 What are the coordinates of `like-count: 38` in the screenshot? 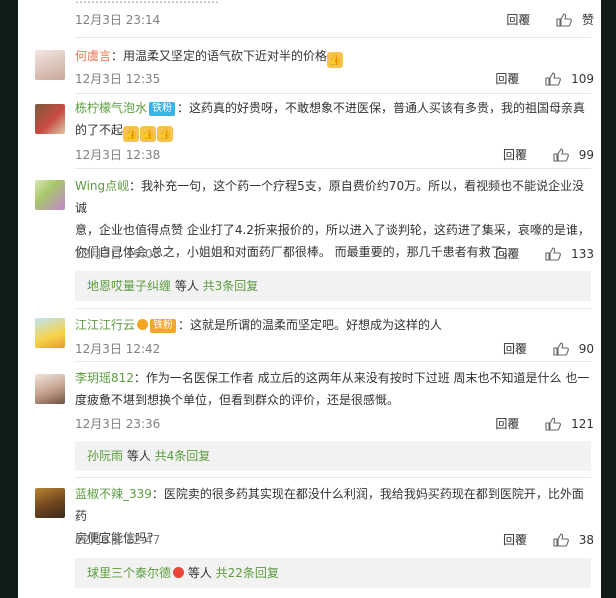 It's located at (586, 540).